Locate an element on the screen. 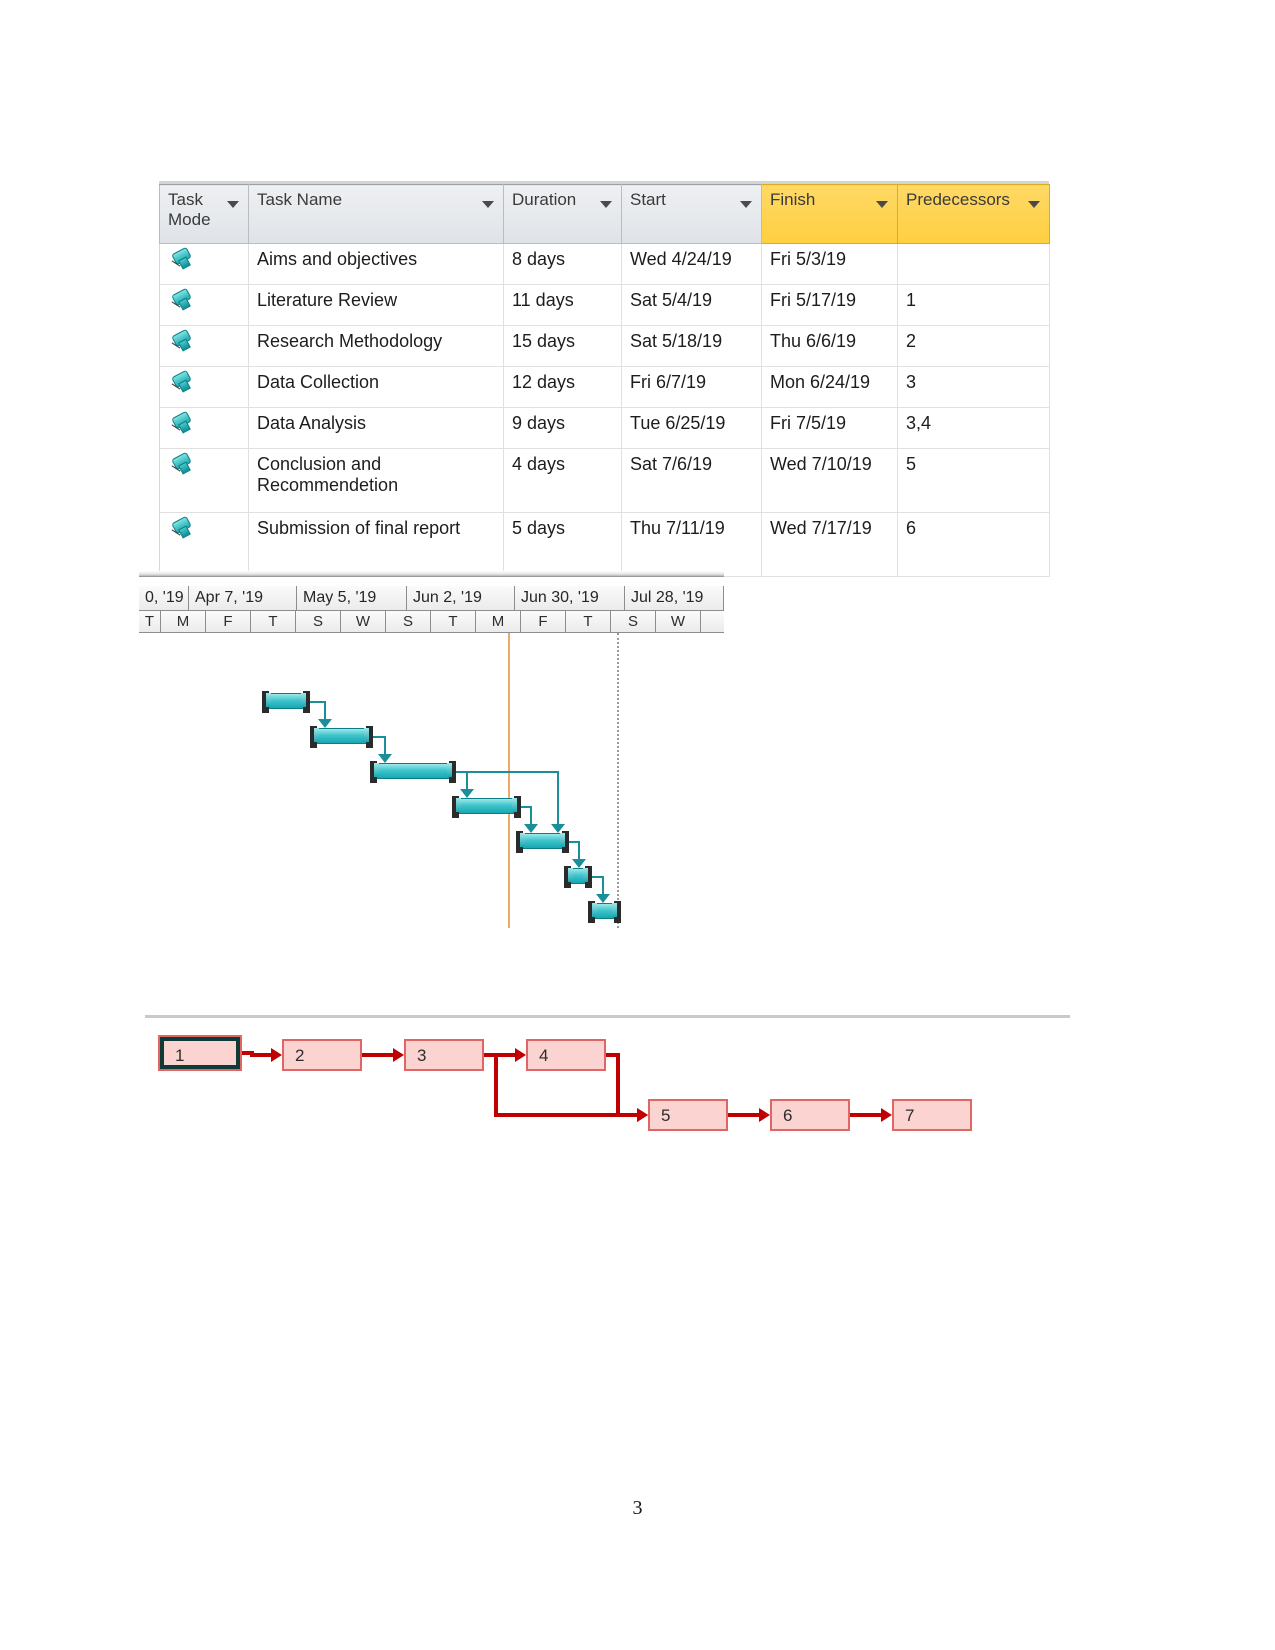 Image resolution: width=1275 pixels, height=1650 pixels. cell-finish: Fri 5/17/19 is located at coordinates (829, 305).